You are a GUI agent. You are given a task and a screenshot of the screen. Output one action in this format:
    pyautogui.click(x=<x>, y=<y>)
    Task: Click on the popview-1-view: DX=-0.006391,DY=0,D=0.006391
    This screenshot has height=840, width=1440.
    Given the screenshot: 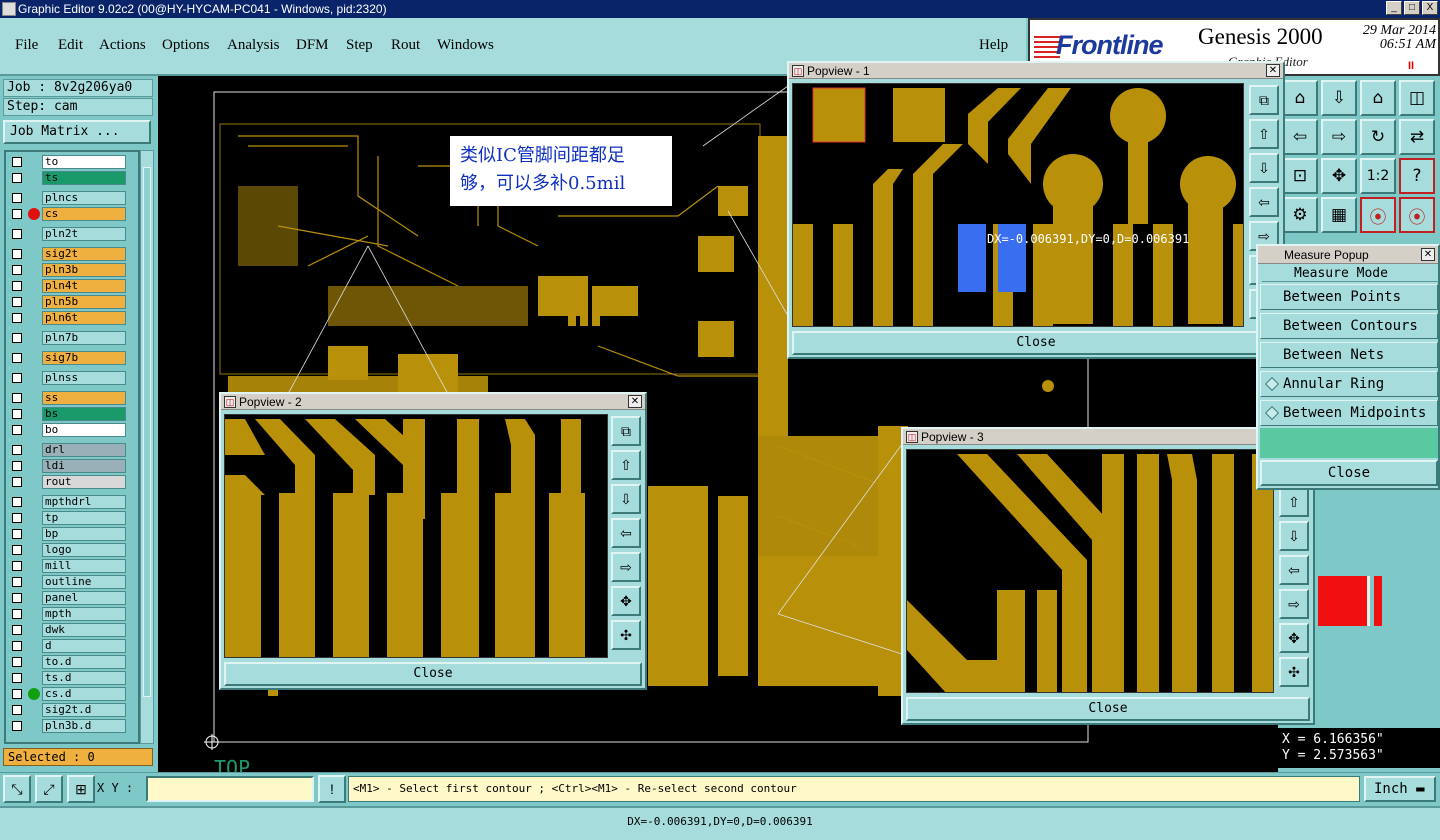 What is the action you would take?
    pyautogui.click(x=1018, y=205)
    